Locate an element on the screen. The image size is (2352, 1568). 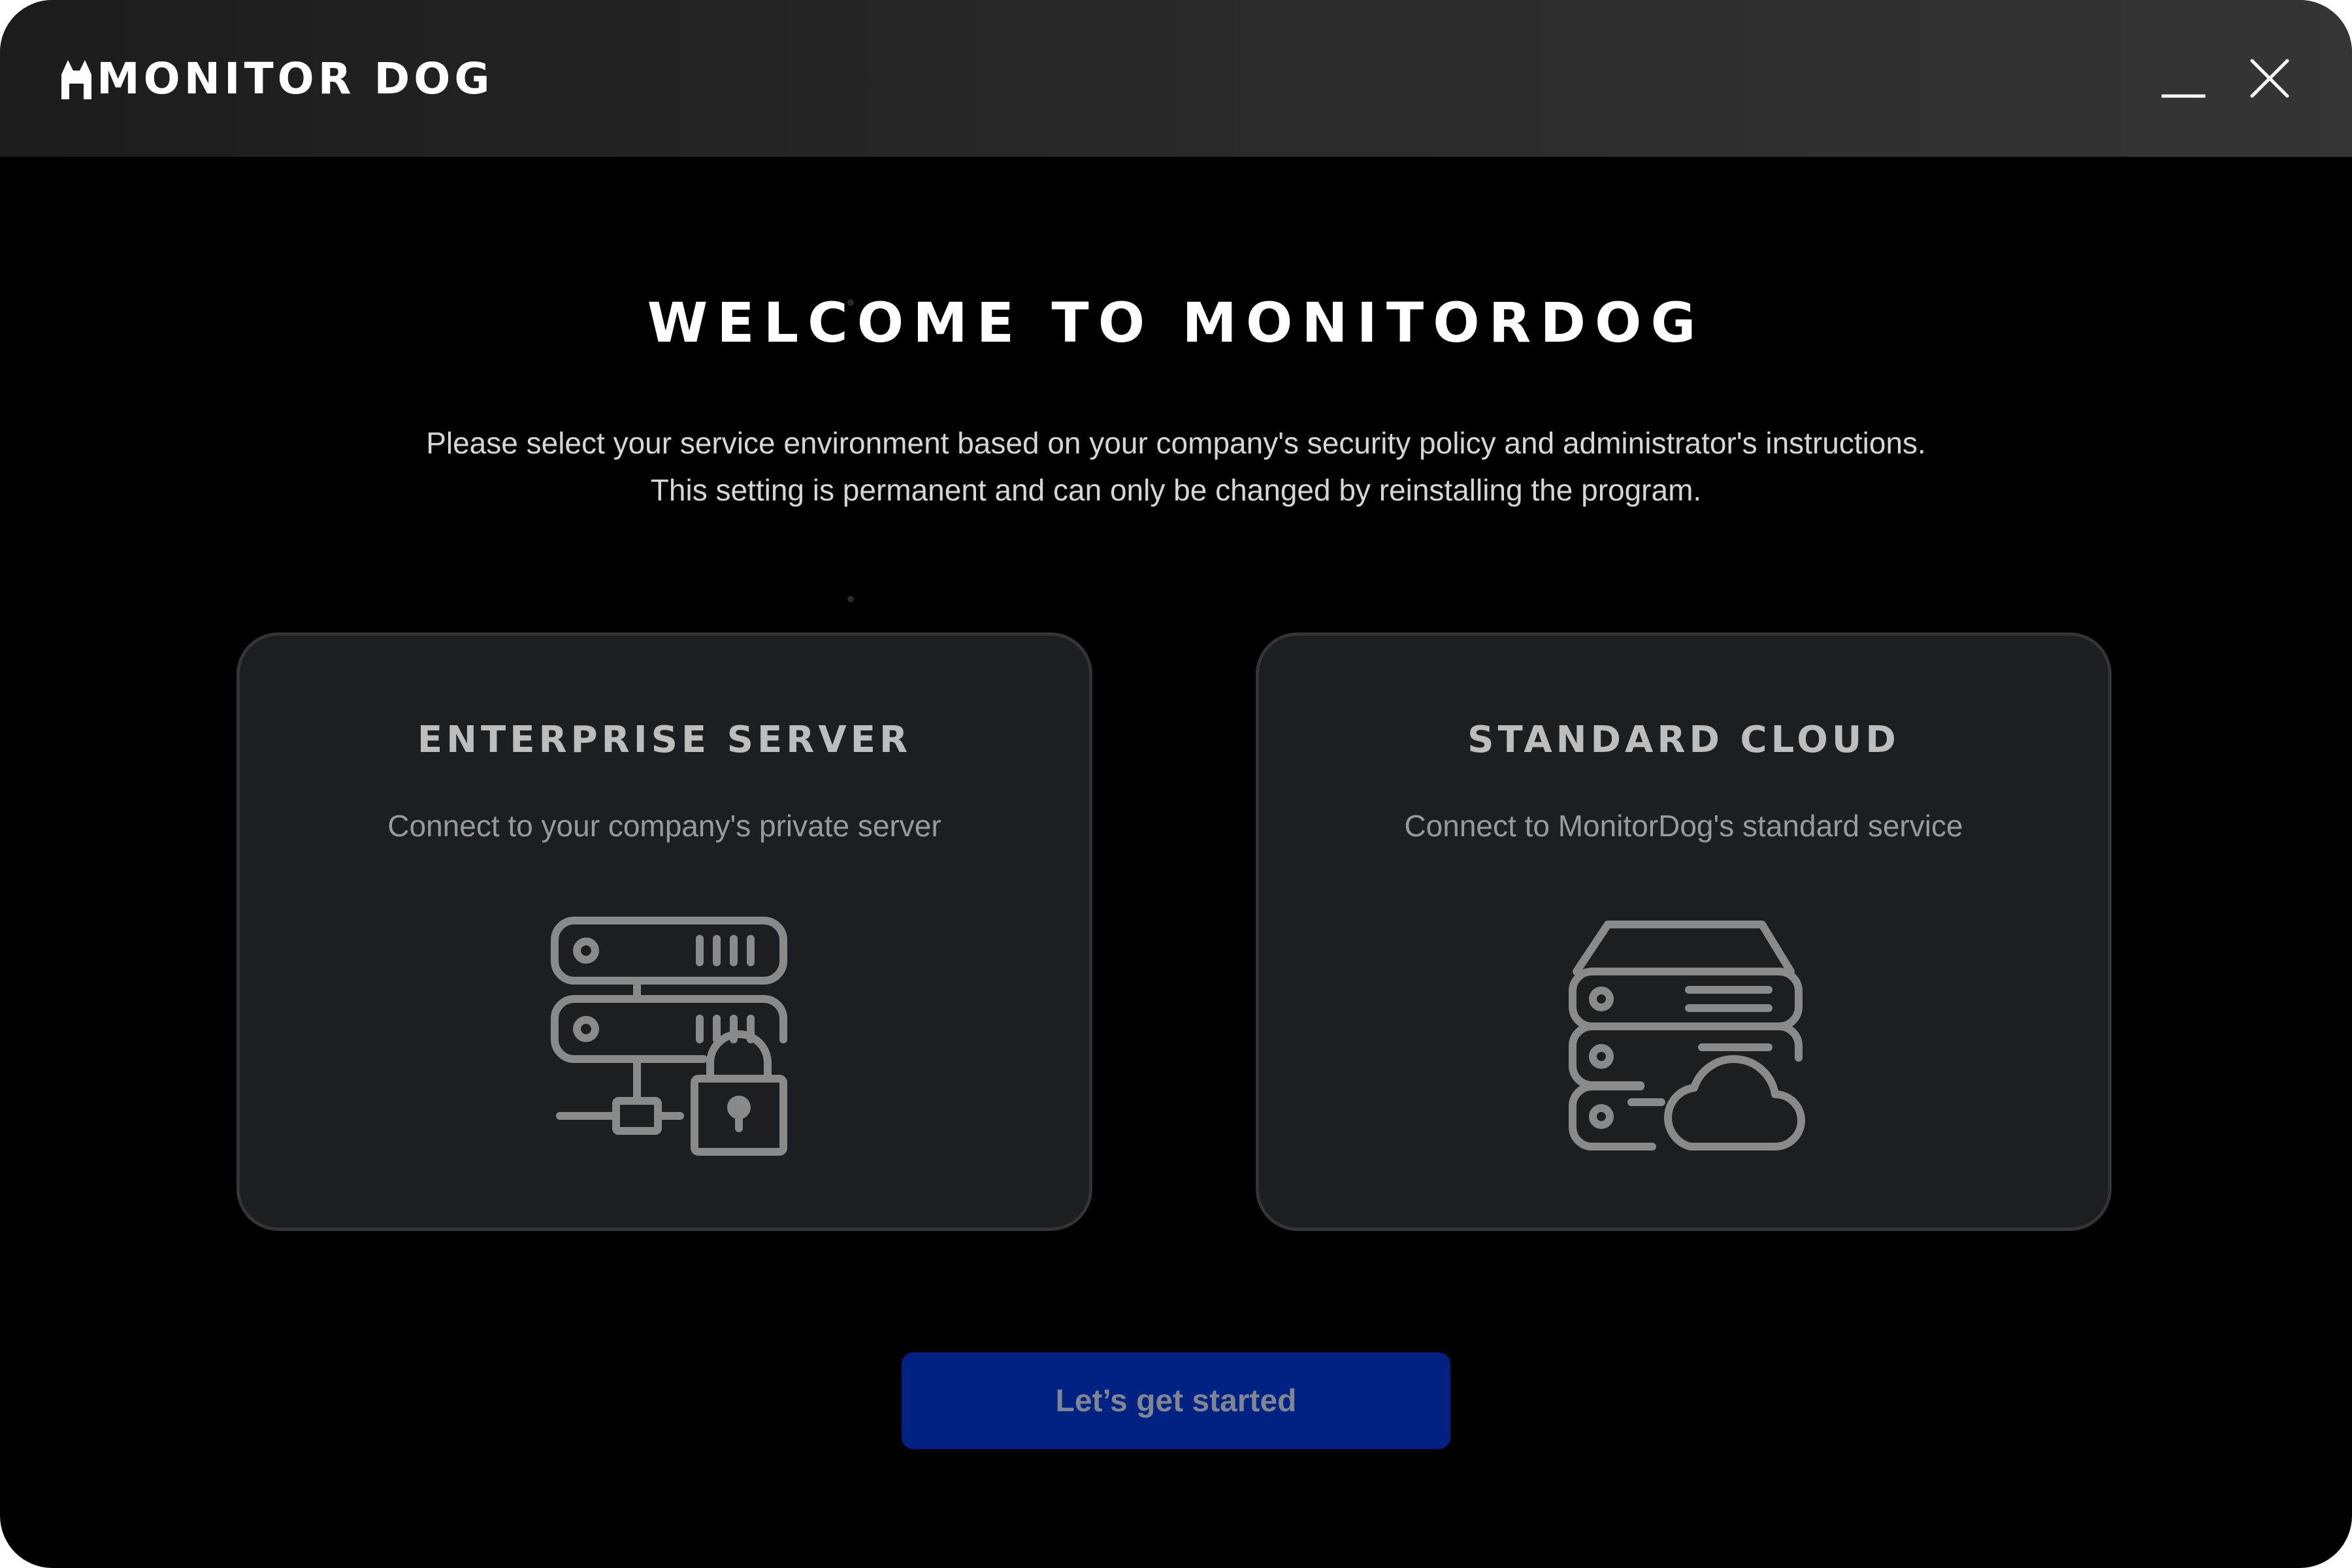
close-button is located at coordinates (2270, 78).